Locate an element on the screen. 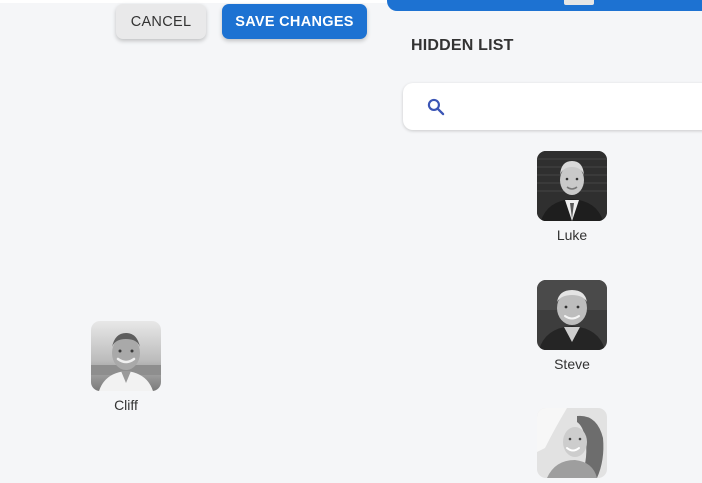  person-card-third is located at coordinates (572, 445).